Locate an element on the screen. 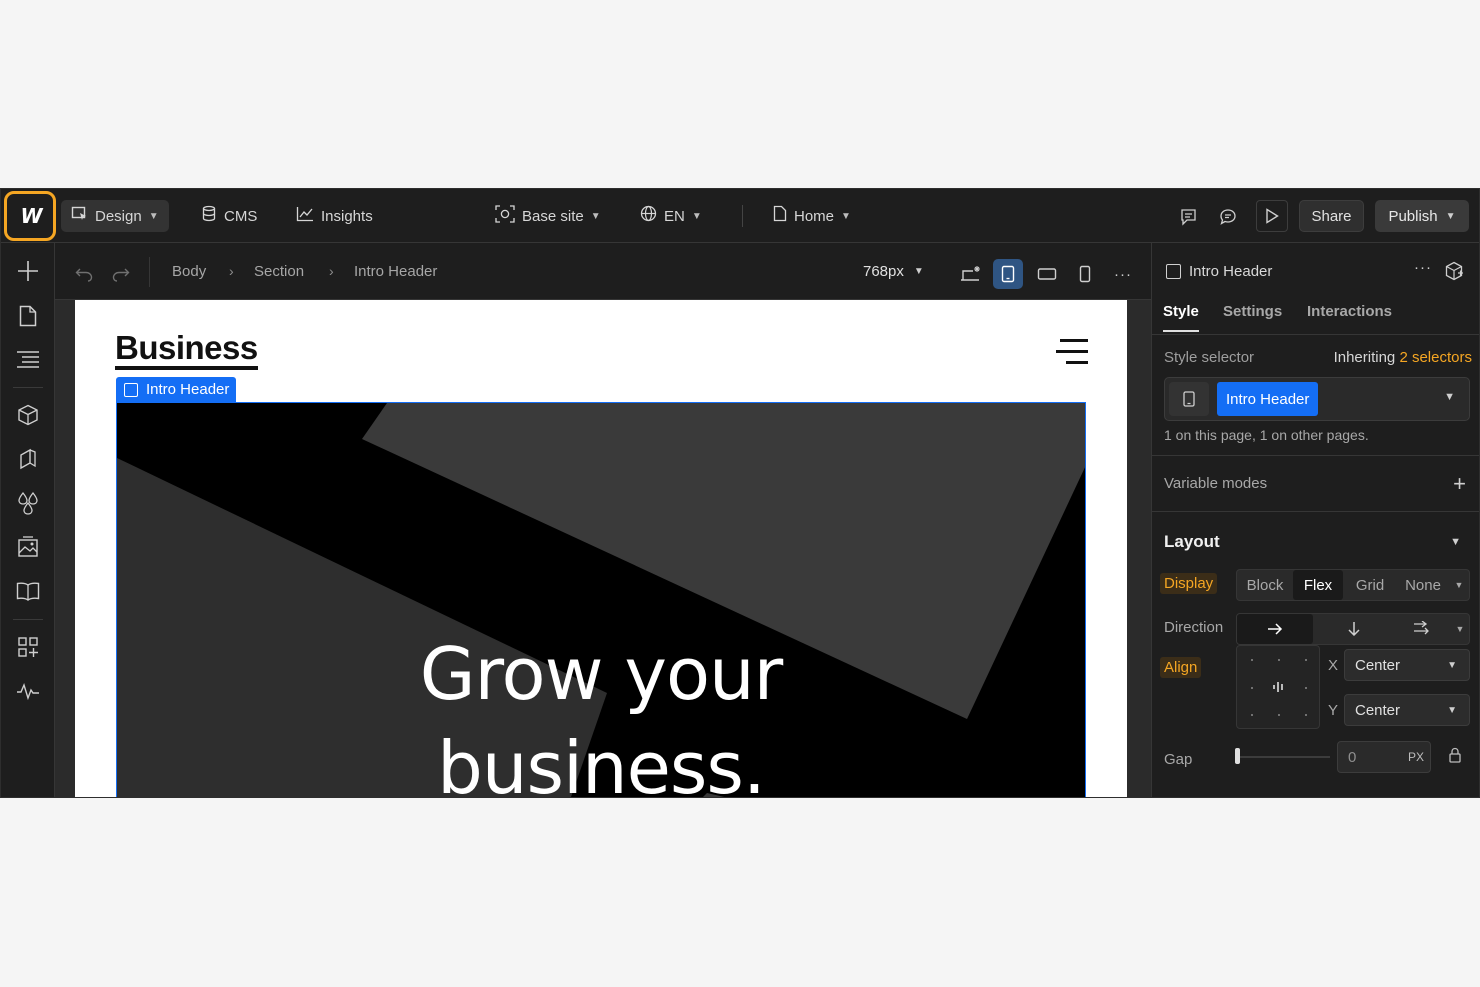 This screenshot has width=1480, height=987. layout-section-title: Layout is located at coordinates (1192, 542).